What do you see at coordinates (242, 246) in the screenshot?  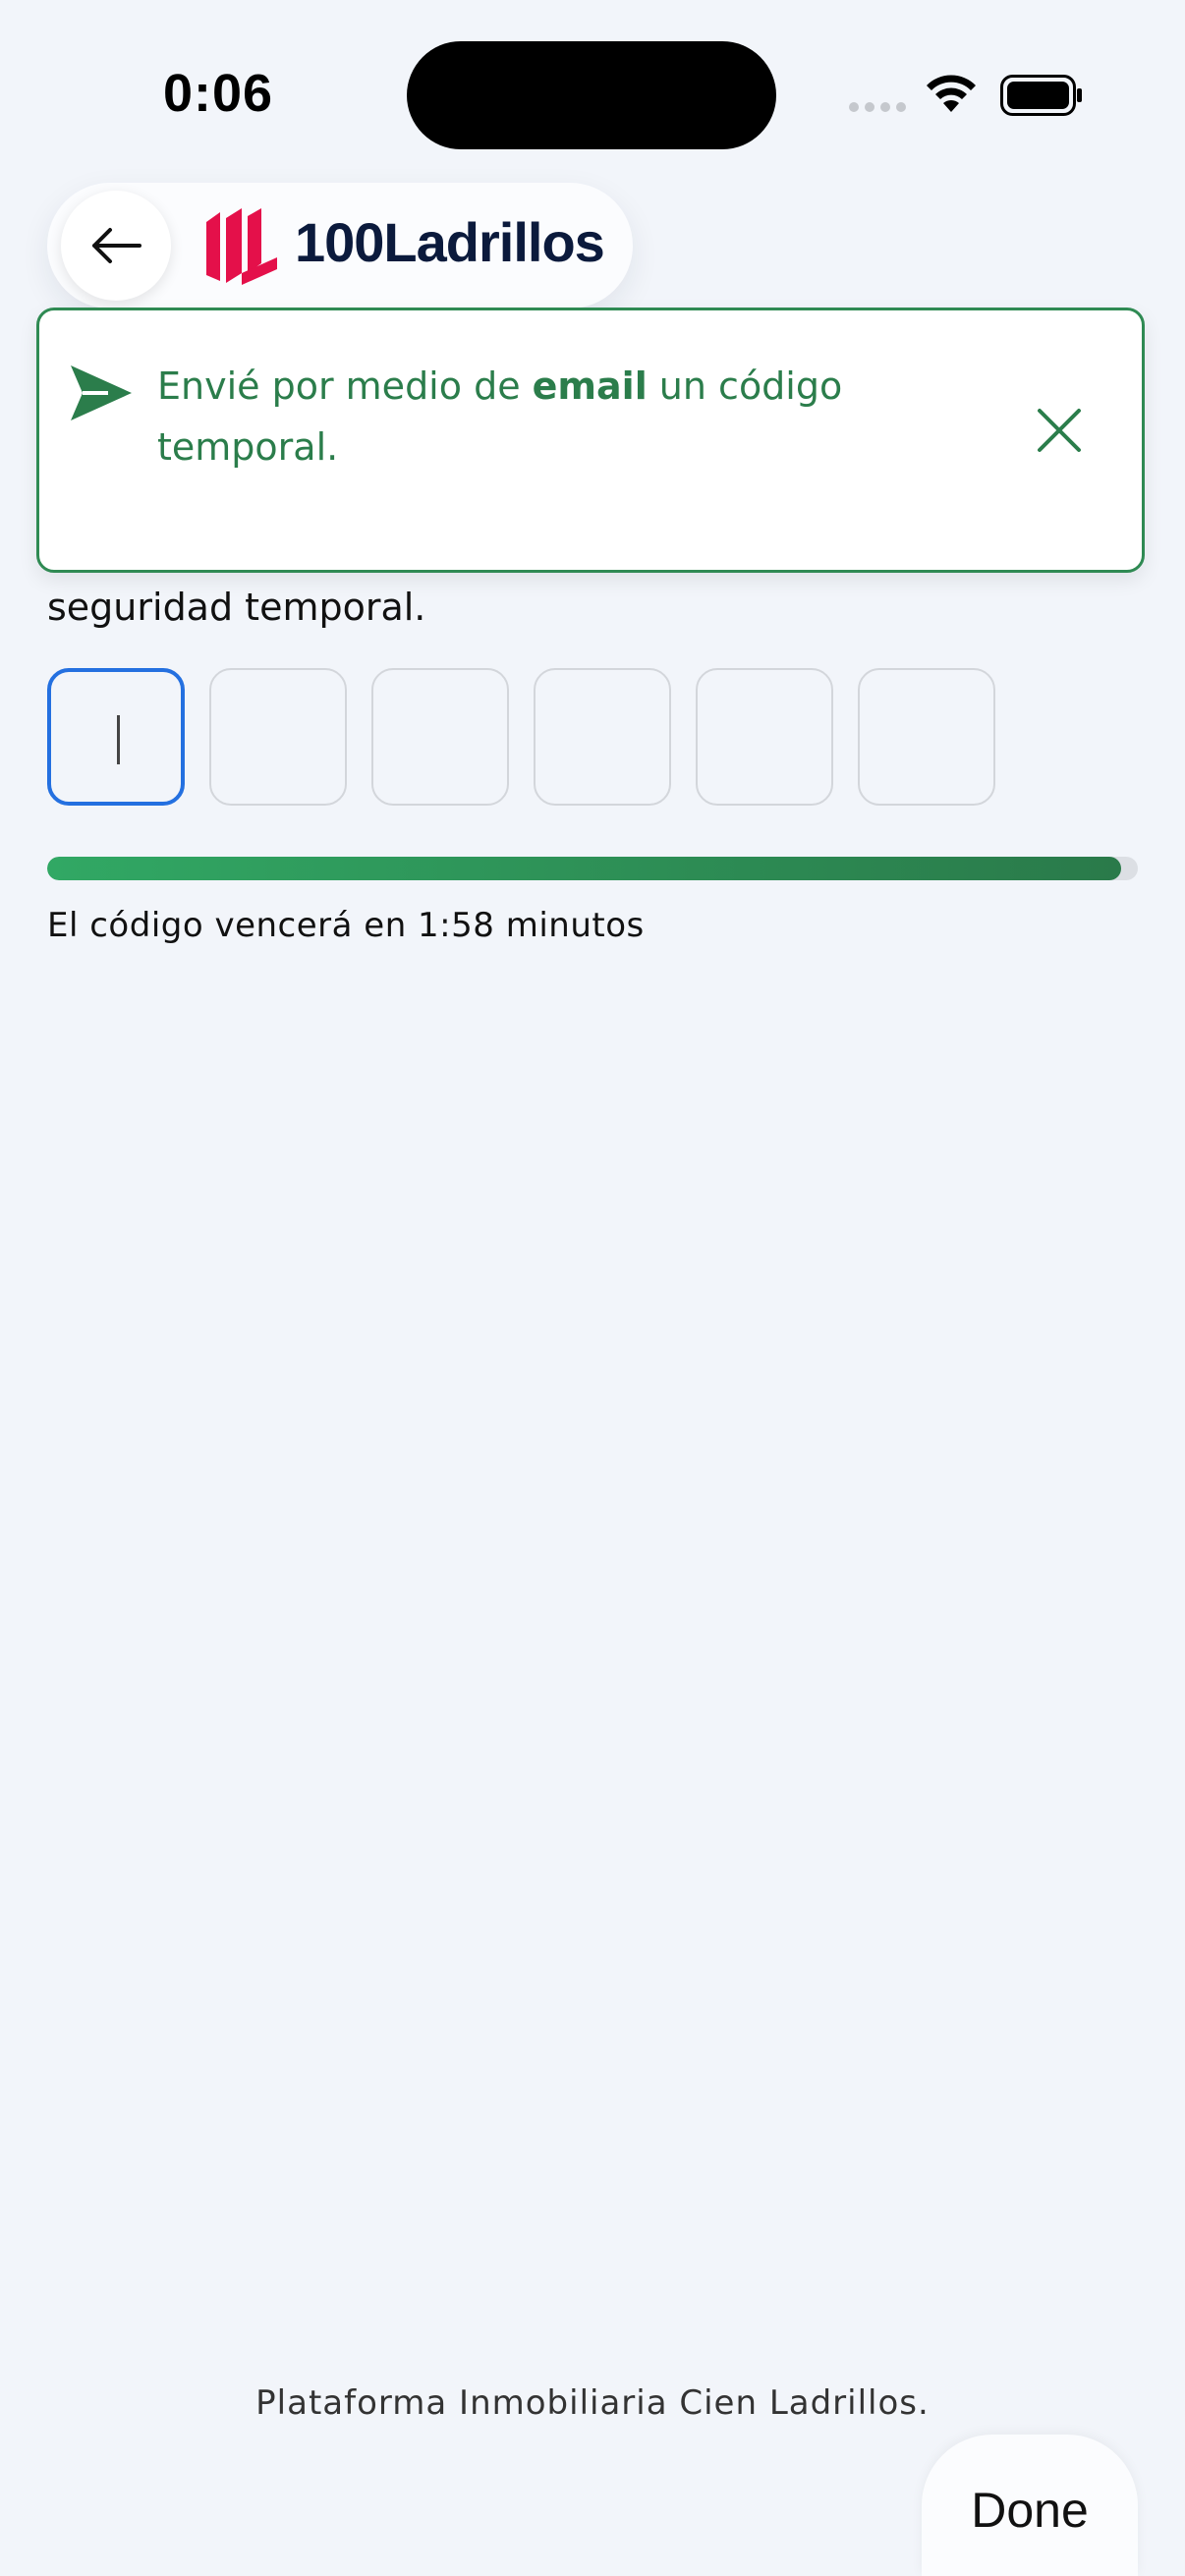 I see `brand-logo-icon` at bounding box center [242, 246].